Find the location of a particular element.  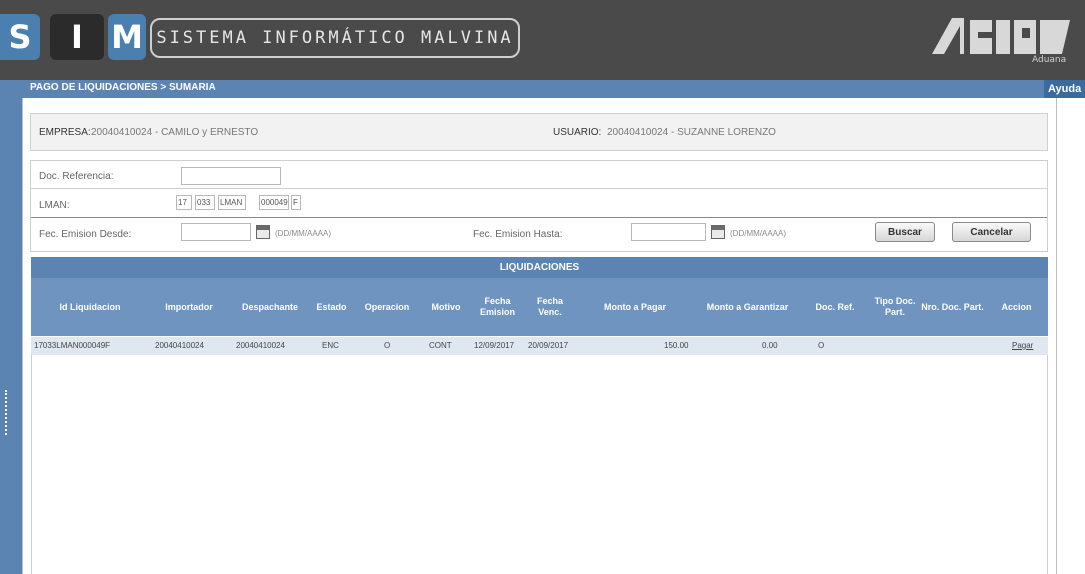

cell-fecha-venc: 20/09/2017 is located at coordinates (548, 345).